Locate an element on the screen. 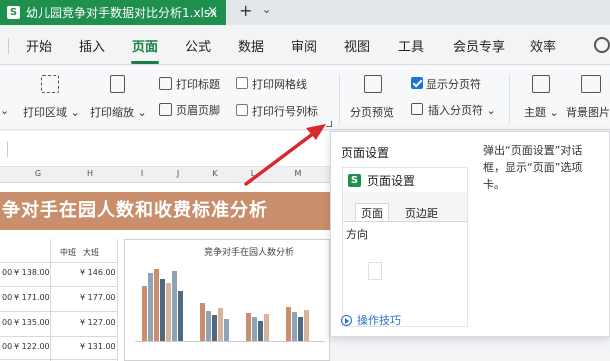 This screenshot has width=610, height=361. print-scale-button: 打印缩放 ⌄ is located at coordinates (118, 112).